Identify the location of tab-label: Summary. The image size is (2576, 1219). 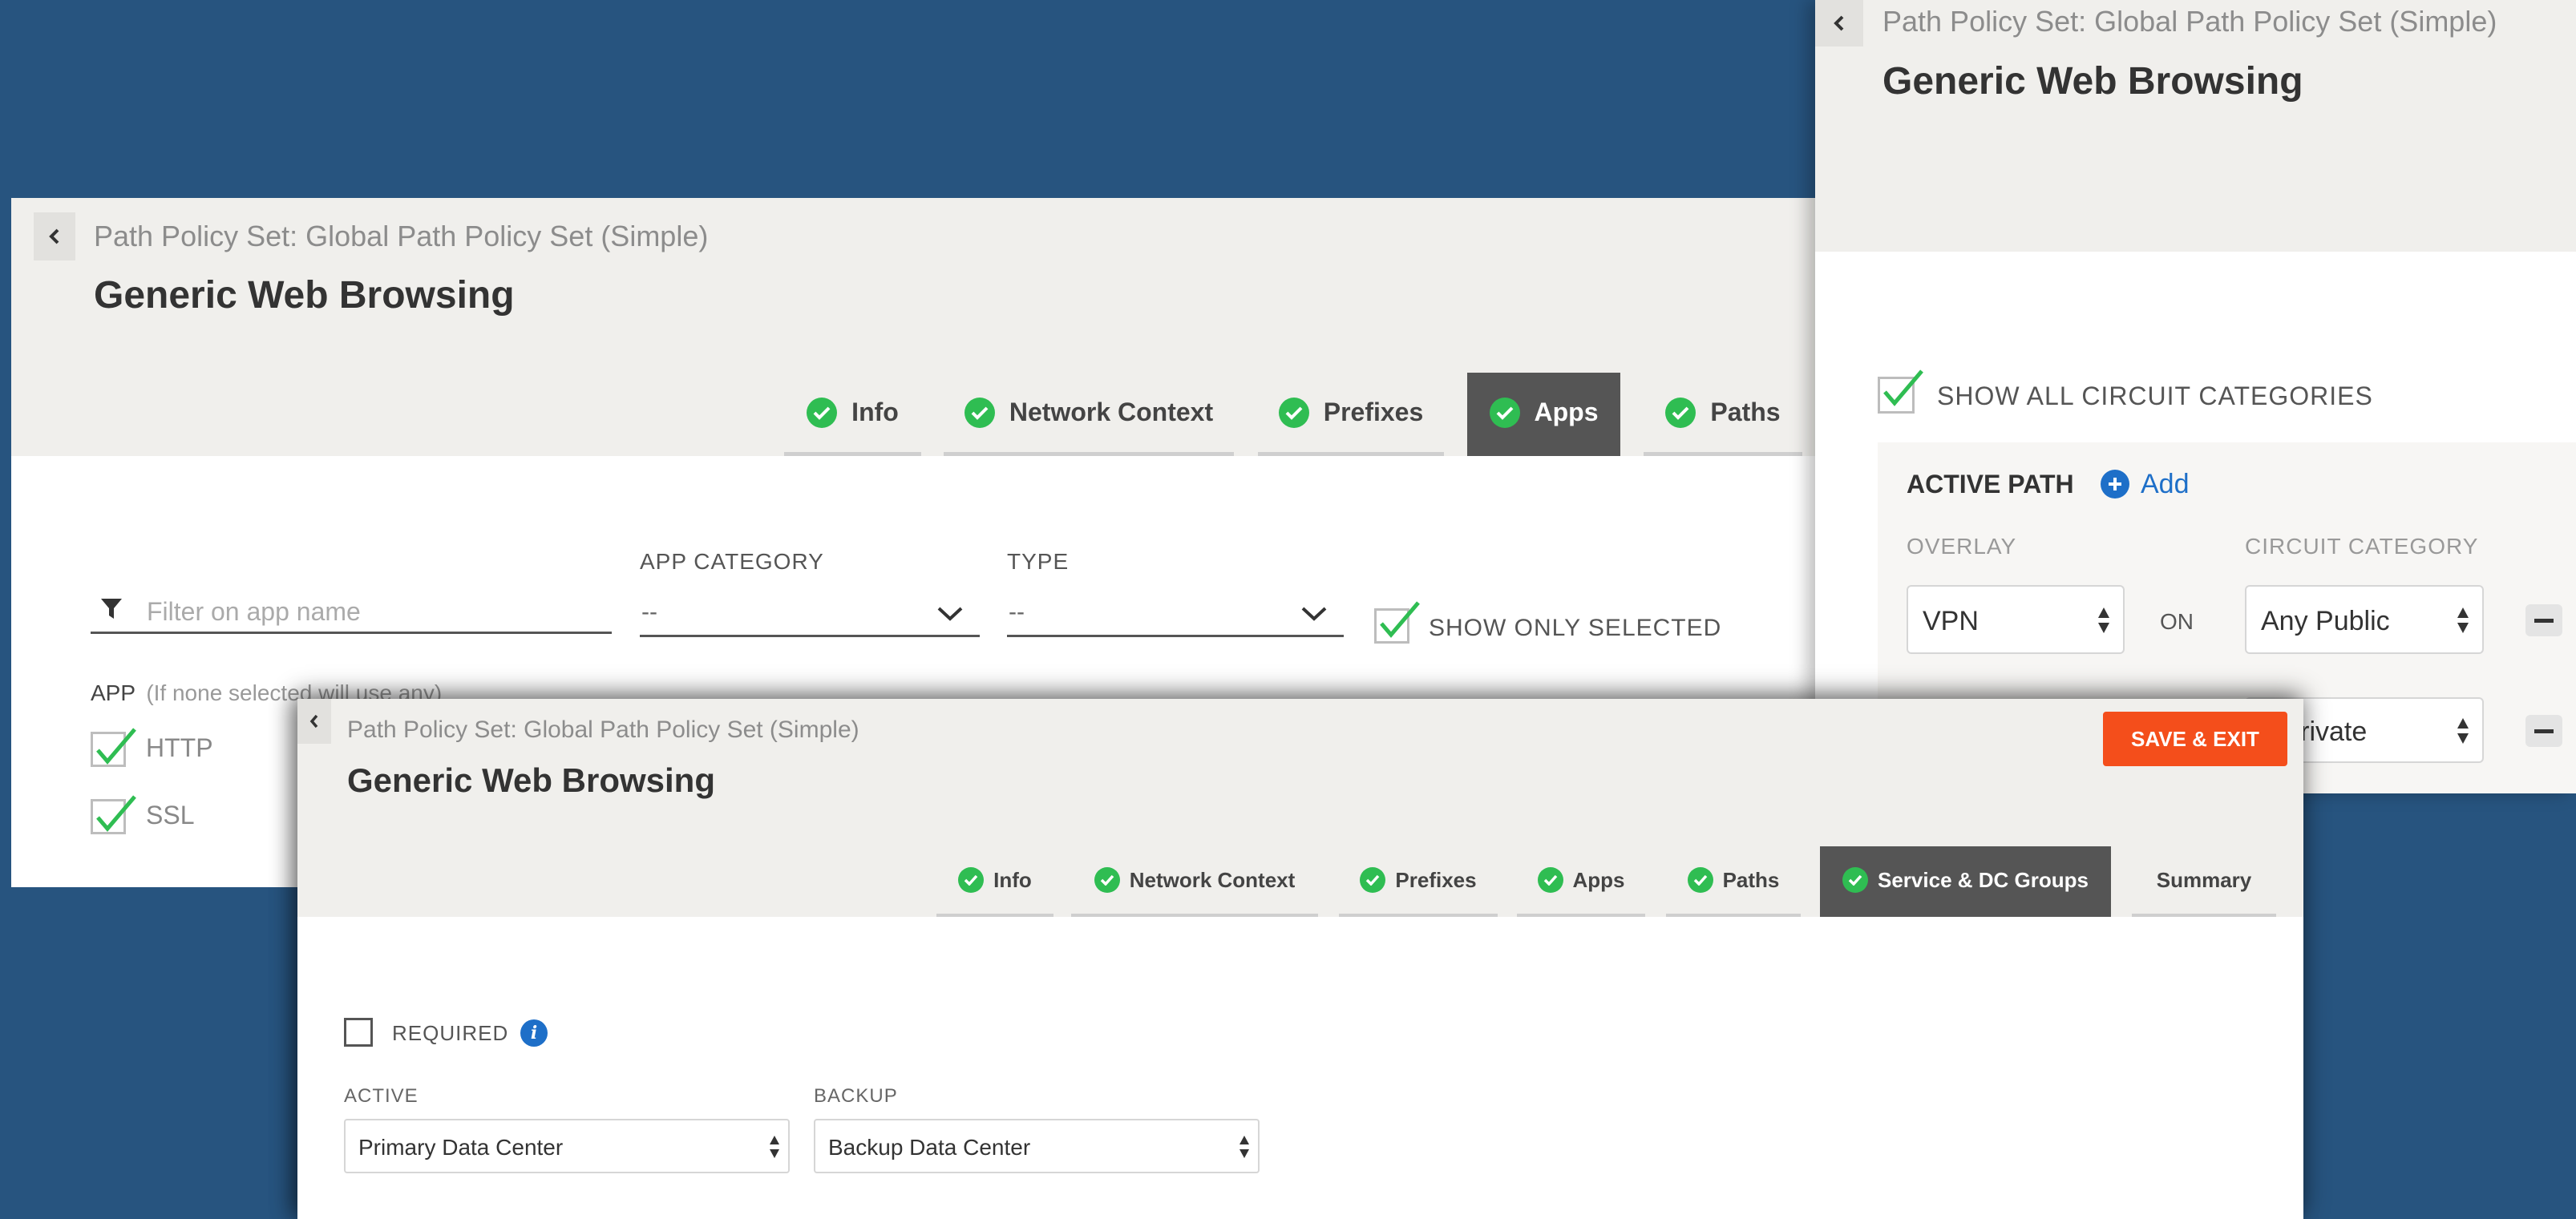
(2204, 879).